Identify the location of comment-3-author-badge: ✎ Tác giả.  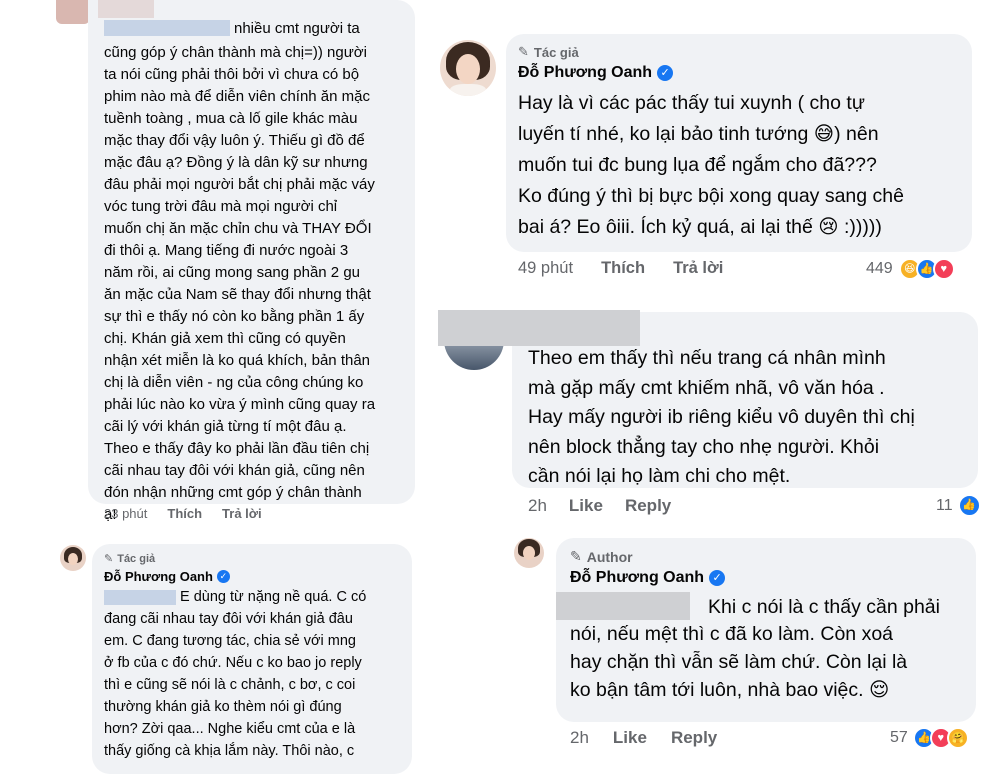
(548, 52).